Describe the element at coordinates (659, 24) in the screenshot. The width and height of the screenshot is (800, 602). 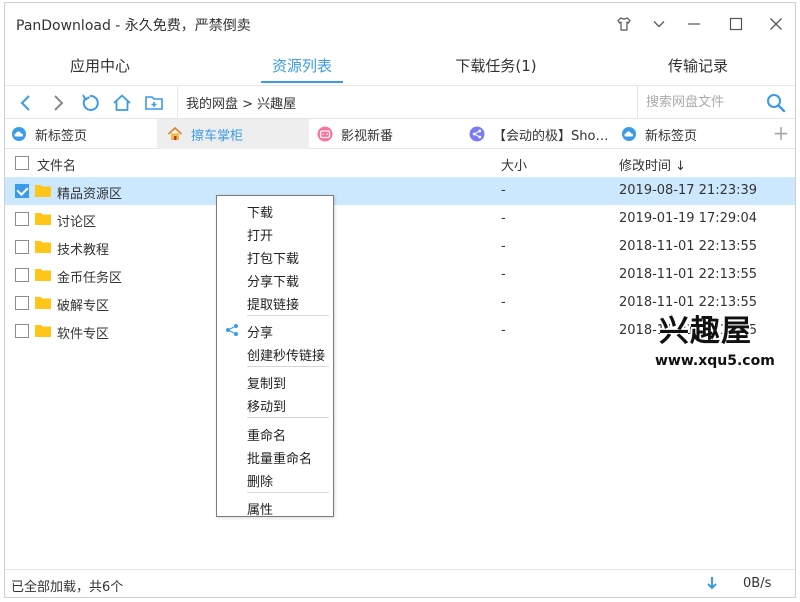
I see `menu-button` at that location.